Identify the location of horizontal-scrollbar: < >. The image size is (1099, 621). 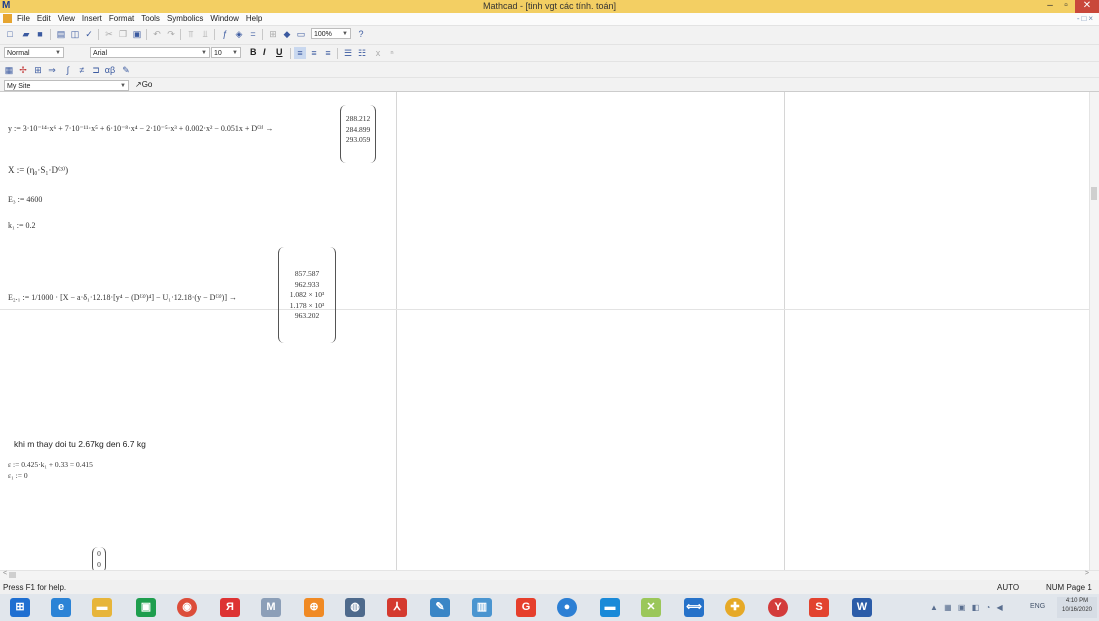
(549, 575).